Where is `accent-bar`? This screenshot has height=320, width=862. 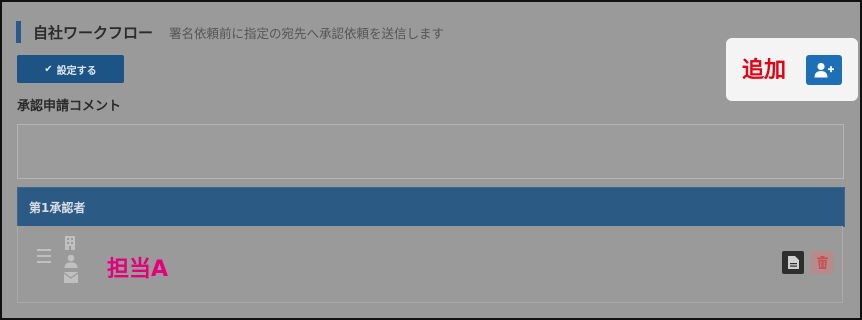
accent-bar is located at coordinates (18, 32).